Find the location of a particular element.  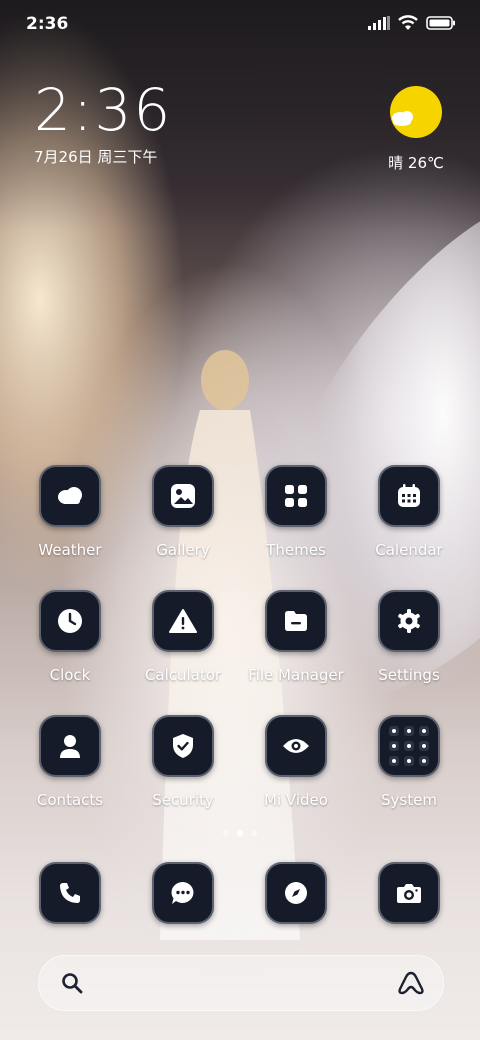

clock-time: 2:36 is located at coordinates (103, 110).